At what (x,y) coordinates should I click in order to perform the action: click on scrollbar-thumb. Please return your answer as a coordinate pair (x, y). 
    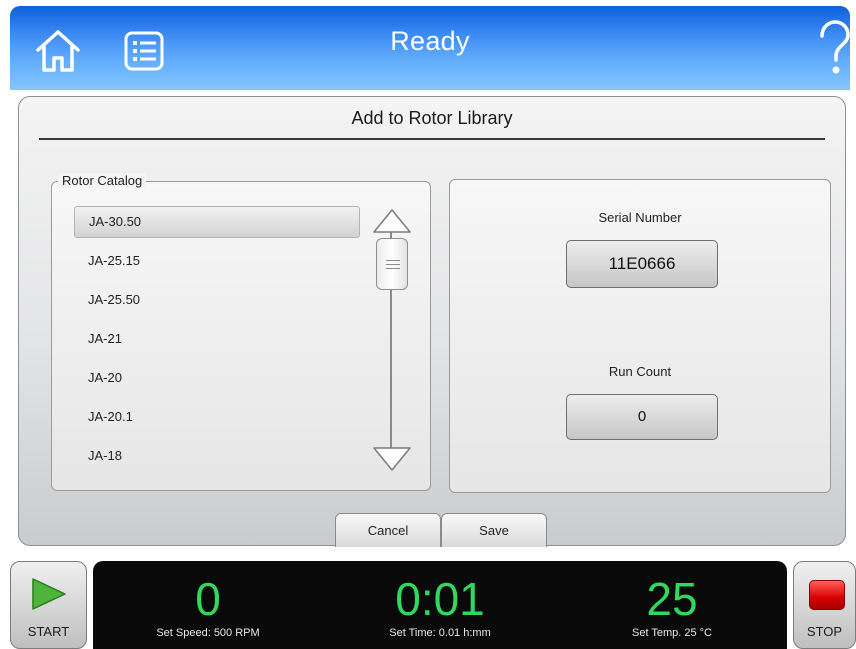
    Looking at the image, I should click on (392, 264).